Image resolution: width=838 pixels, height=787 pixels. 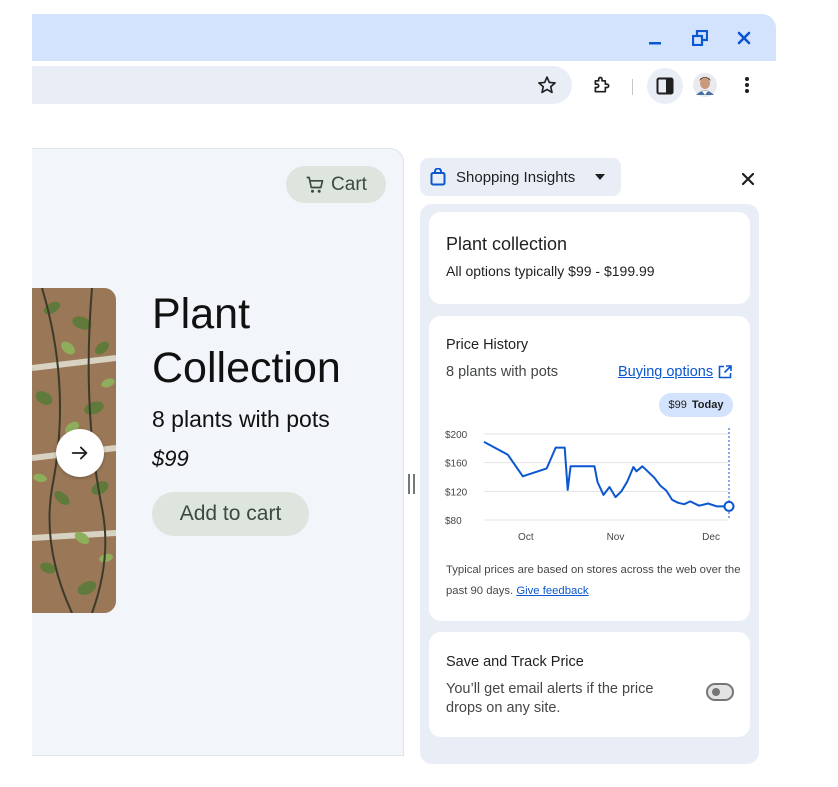 I want to click on side-panel-selector: Shopping Insights, so click(x=520, y=177).